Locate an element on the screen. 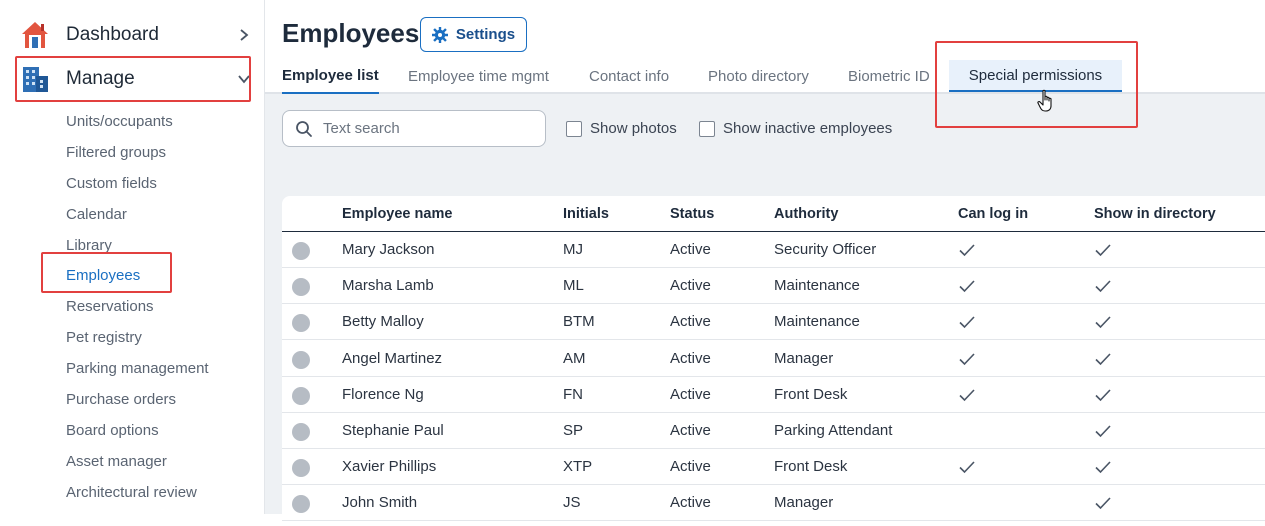  employee-name-cell: Angel Martinez is located at coordinates (392, 358).